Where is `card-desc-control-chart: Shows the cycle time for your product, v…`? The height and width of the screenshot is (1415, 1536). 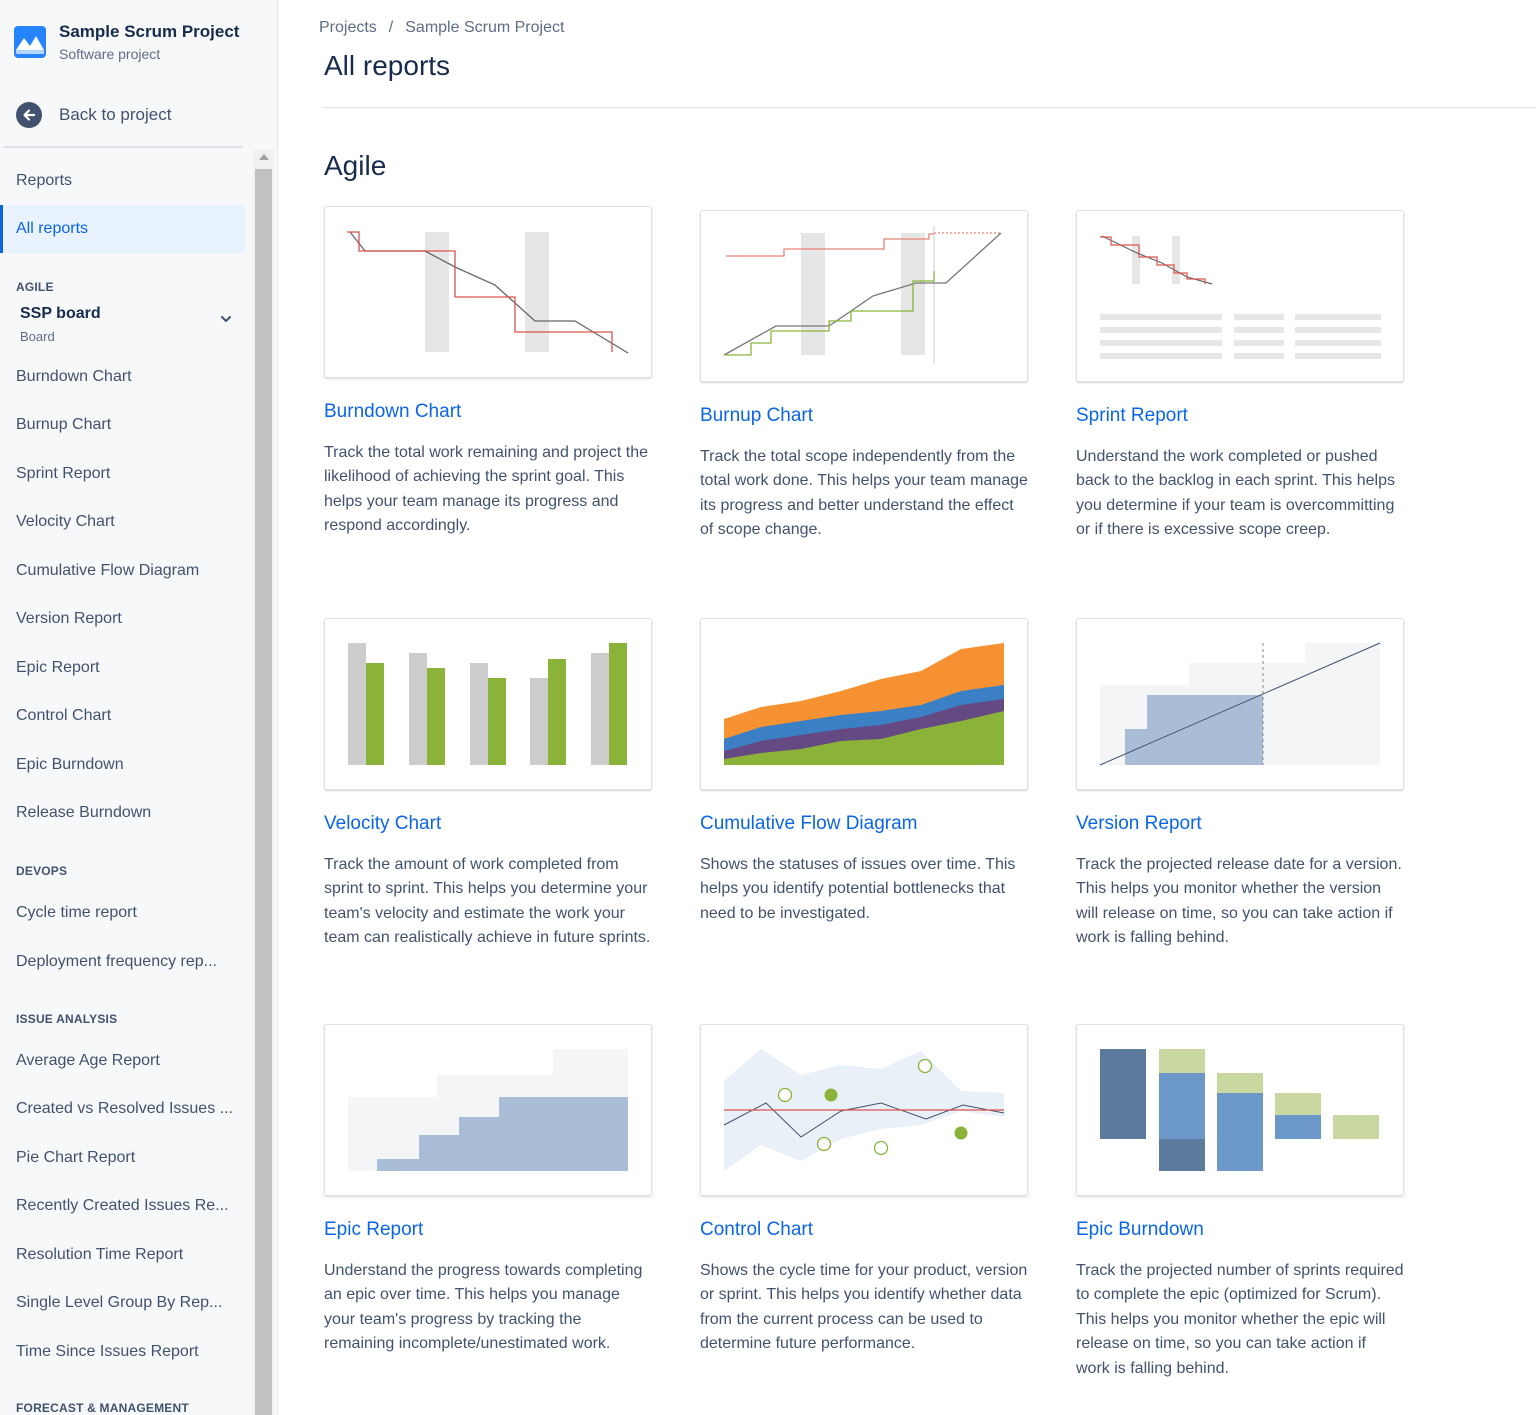
card-desc-control-chart: Shows the cycle time for your product, v… is located at coordinates (864, 1307).